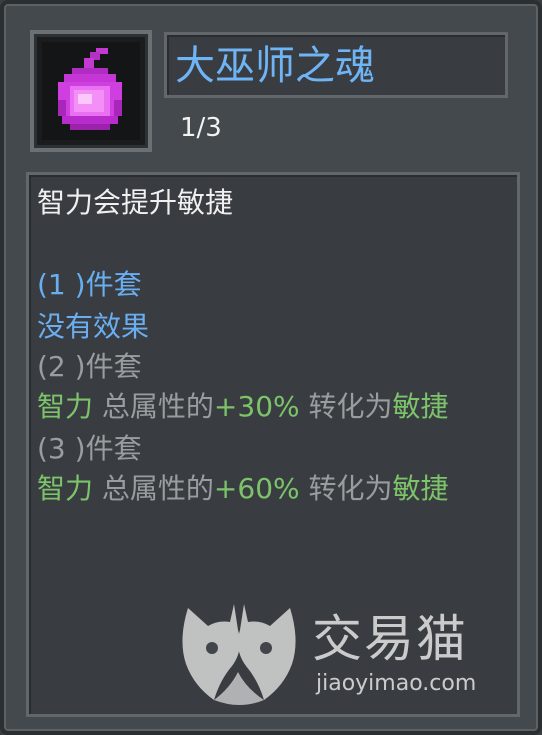  I want to click on set-1-effect: 没有效果, so click(93, 326).